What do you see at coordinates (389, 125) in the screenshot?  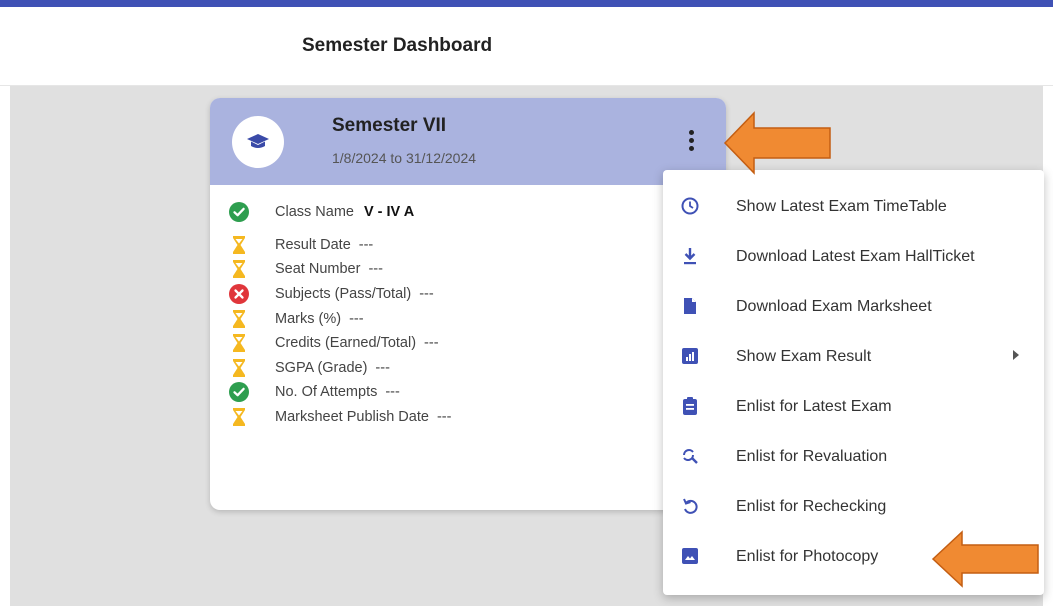 I see `semester-title: Semester VII` at bounding box center [389, 125].